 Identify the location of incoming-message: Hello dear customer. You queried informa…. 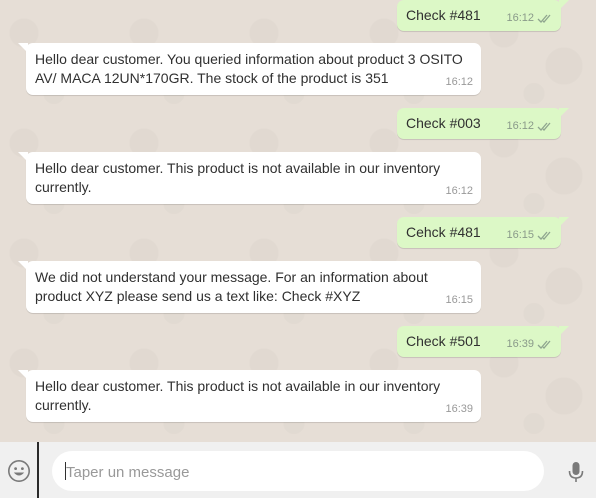
(249, 69).